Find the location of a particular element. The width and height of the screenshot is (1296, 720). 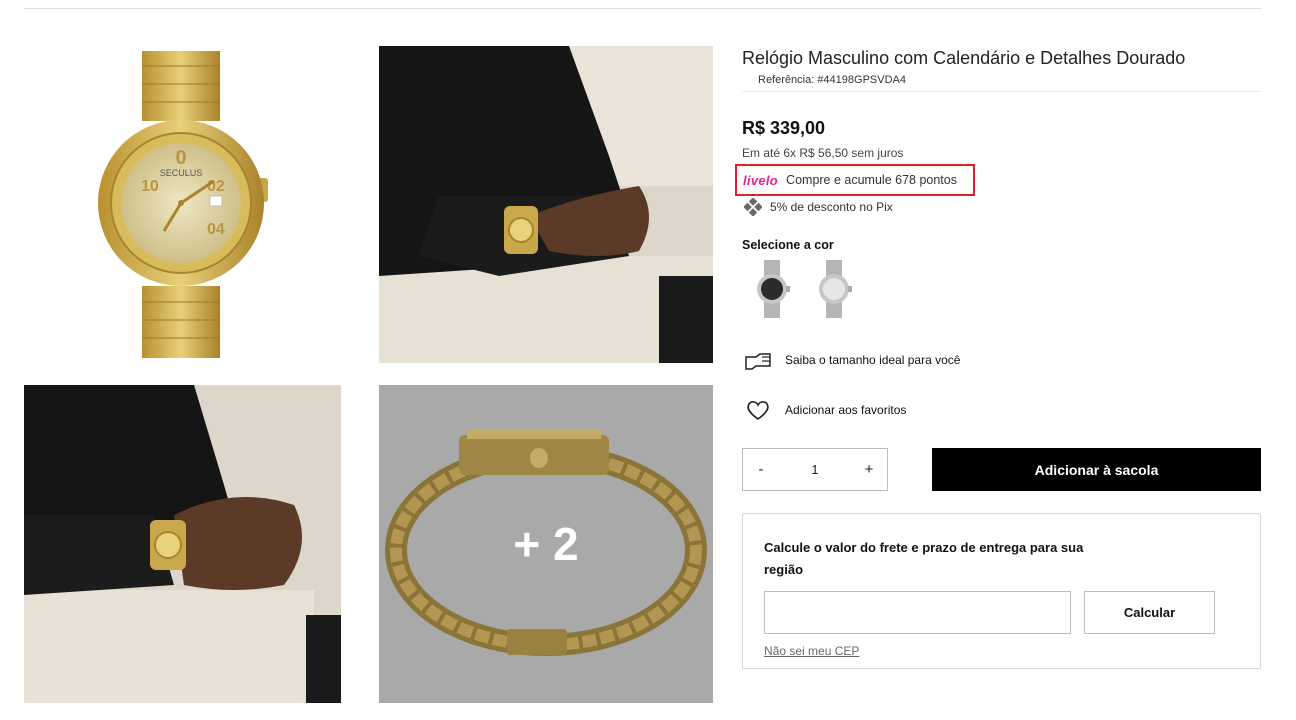

watch-front-illustration: SECULUS 0 10 02 04 is located at coordinates (183, 204).